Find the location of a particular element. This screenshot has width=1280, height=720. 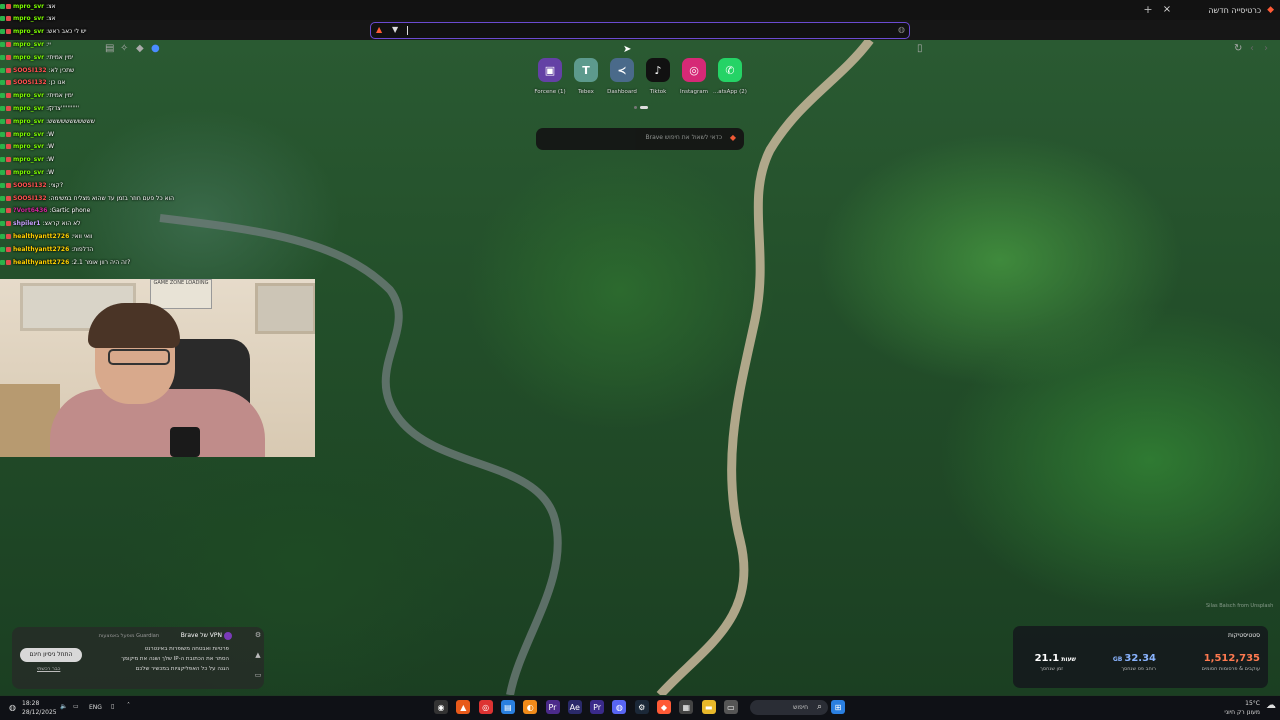

obs-icon: ◉ is located at coordinates (441, 707).